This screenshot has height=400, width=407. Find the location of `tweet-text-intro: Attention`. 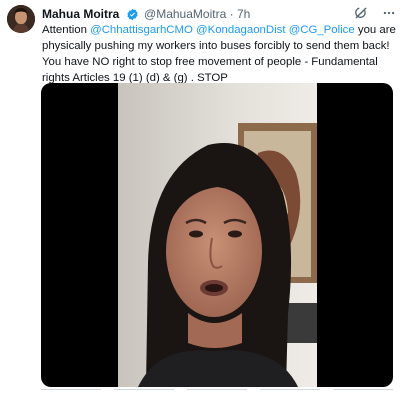

tweet-text-intro: Attention is located at coordinates (66, 30).